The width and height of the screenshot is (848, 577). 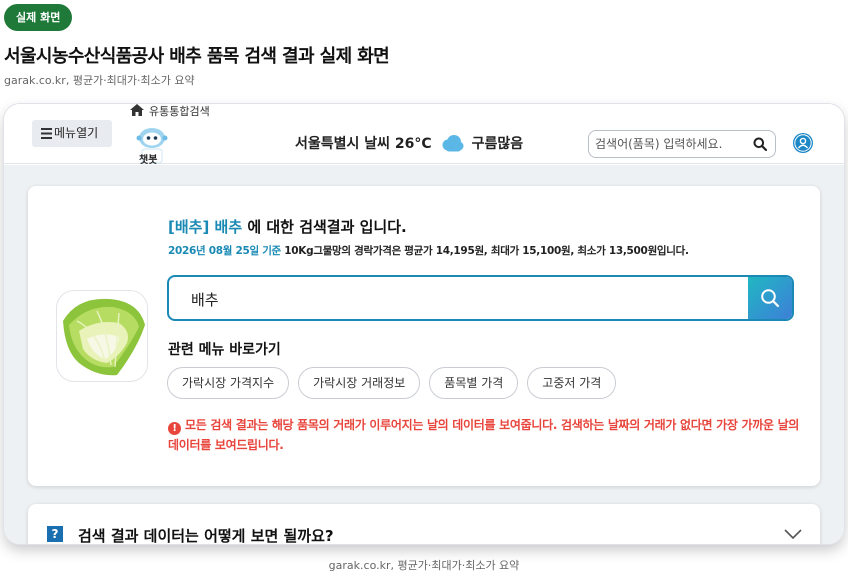 What do you see at coordinates (474, 383) in the screenshot?
I see `chip-item-price: 품목별 가격` at bounding box center [474, 383].